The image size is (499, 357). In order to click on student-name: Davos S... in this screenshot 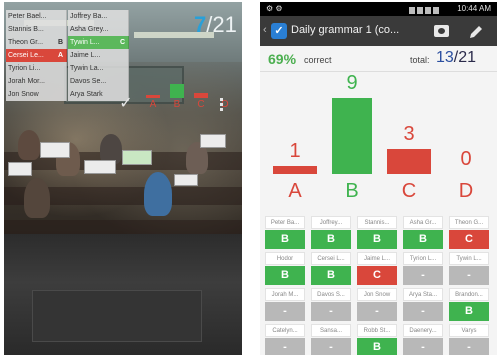, I will do `click(331, 294)`.